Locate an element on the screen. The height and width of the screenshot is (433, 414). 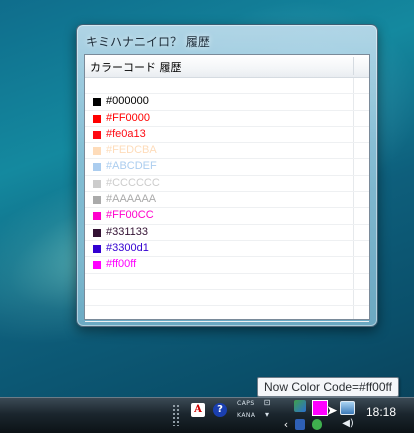
history-row: #AAAAAA is located at coordinates (227, 200).